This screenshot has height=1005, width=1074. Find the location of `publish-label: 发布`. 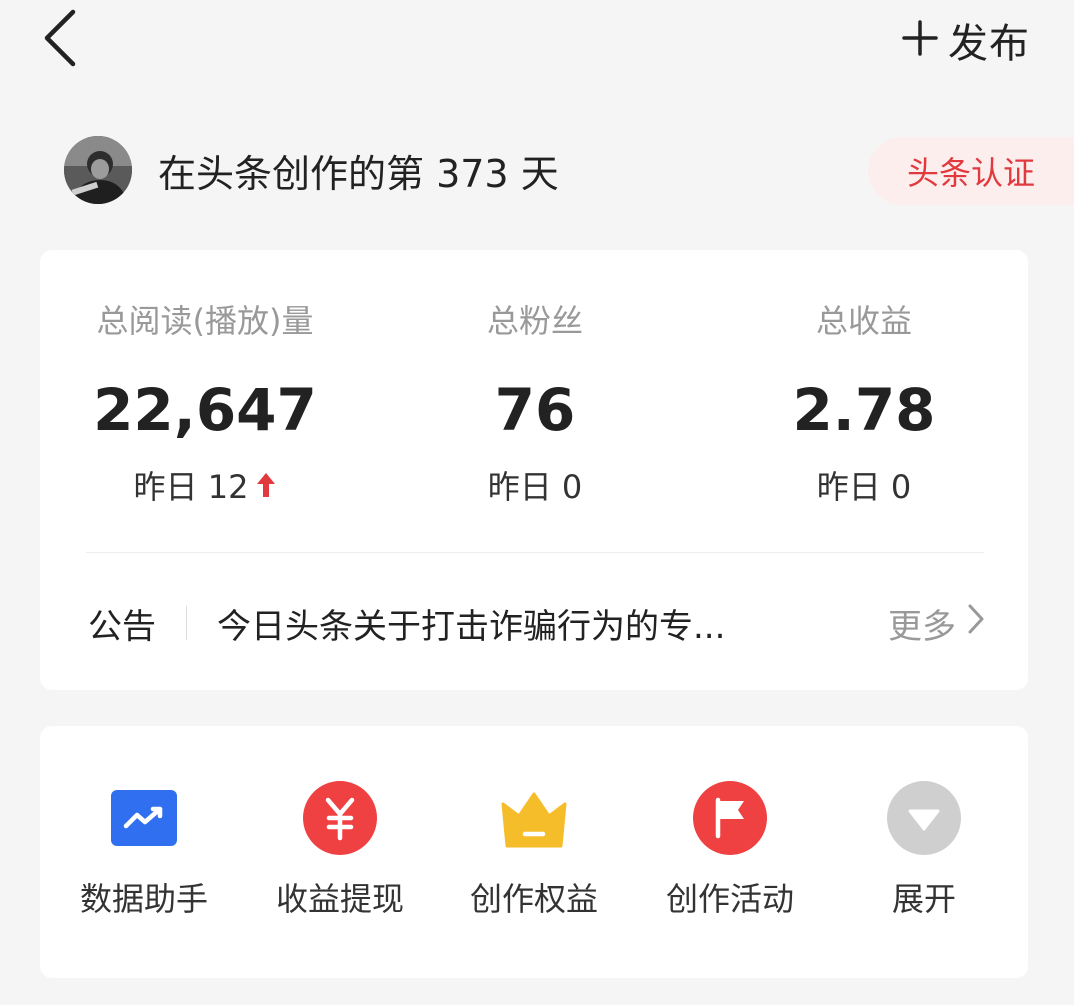

publish-label: 发布 is located at coordinates (989, 44).